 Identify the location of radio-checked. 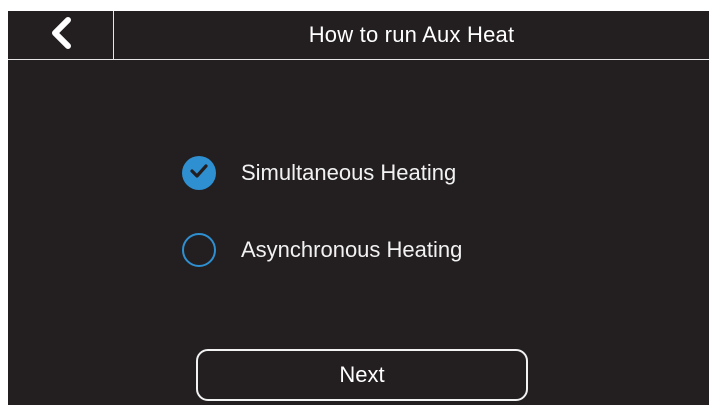
(199, 173).